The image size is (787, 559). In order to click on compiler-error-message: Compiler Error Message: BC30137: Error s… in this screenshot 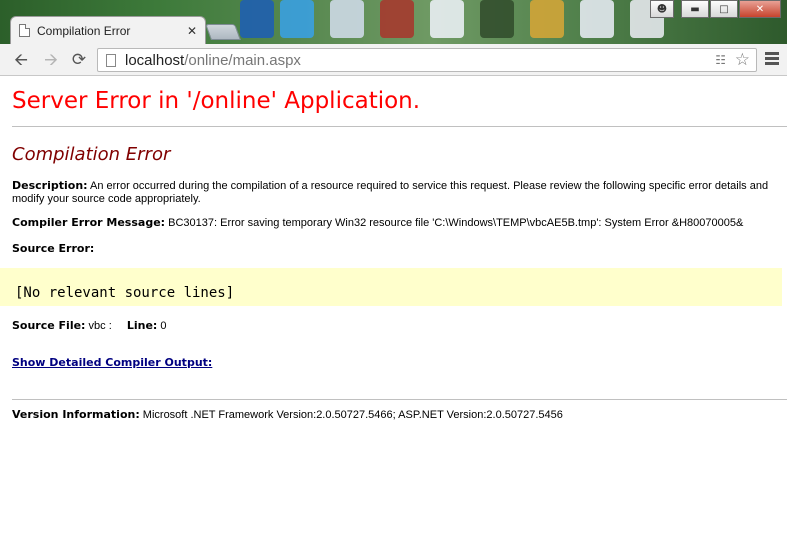, I will do `click(397, 223)`.